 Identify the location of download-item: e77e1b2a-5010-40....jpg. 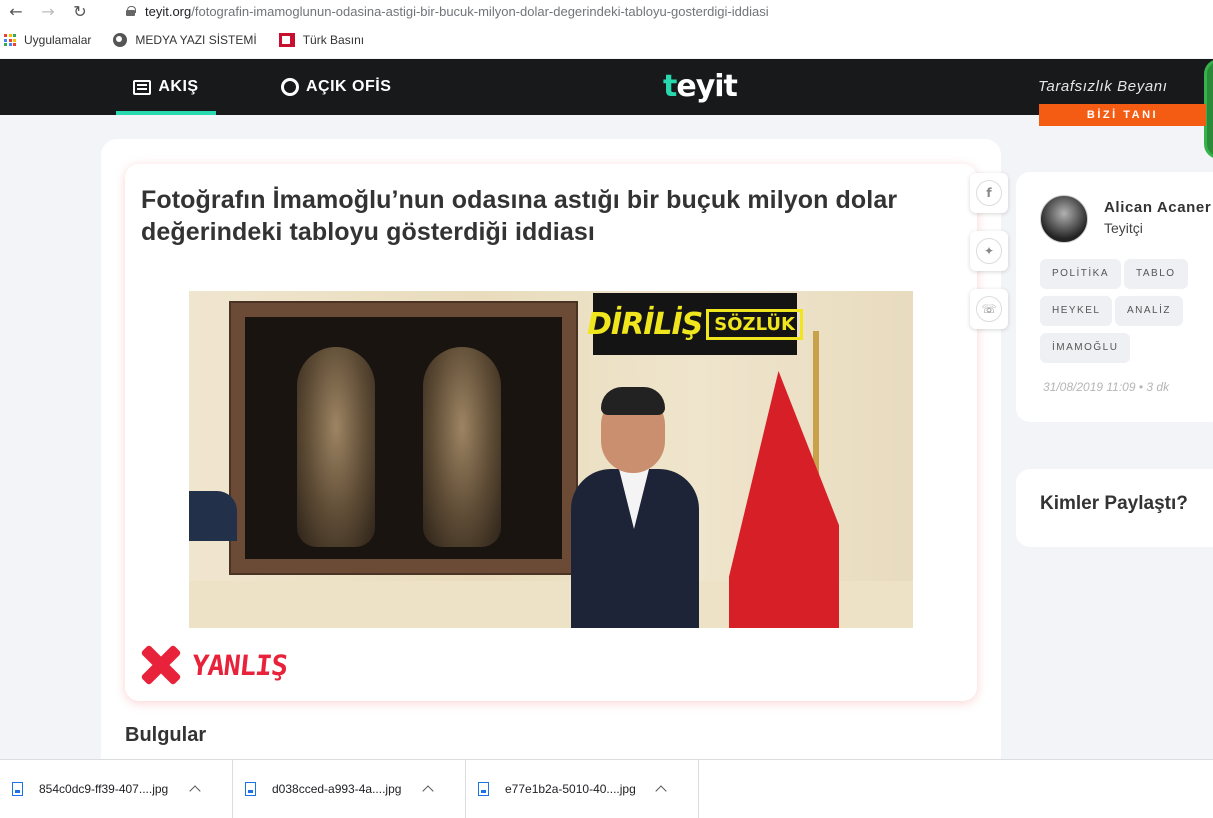
(582, 788).